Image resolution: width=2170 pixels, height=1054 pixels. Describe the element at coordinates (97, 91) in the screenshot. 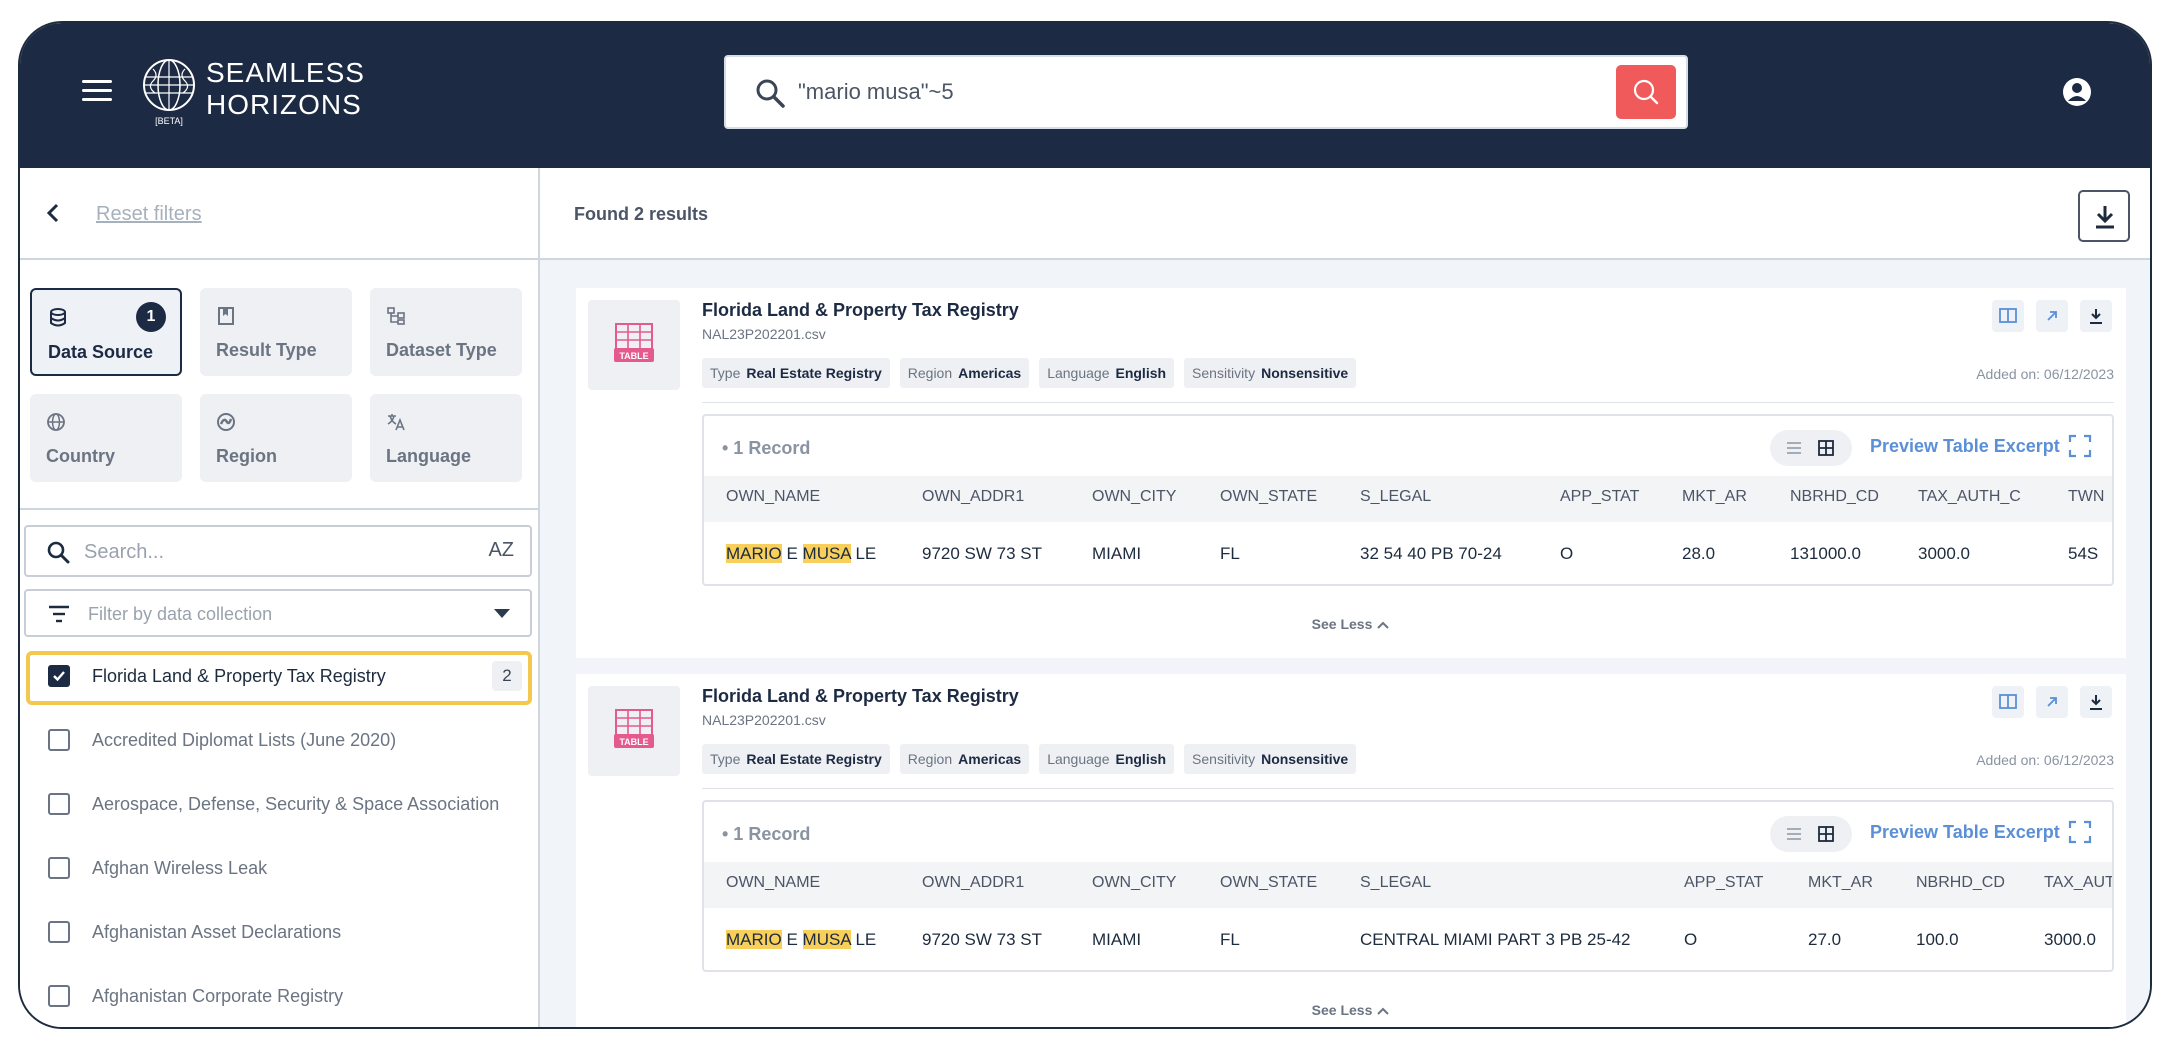

I see `menu-icon` at that location.